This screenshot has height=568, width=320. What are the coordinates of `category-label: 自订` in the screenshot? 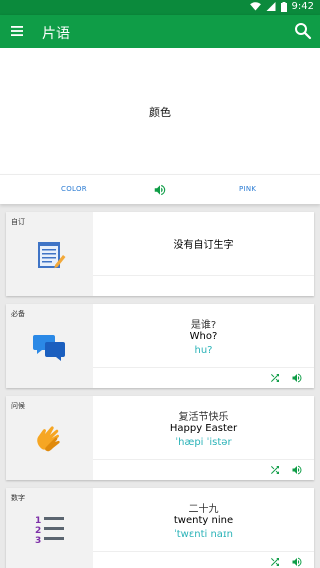 It's located at (18, 222).